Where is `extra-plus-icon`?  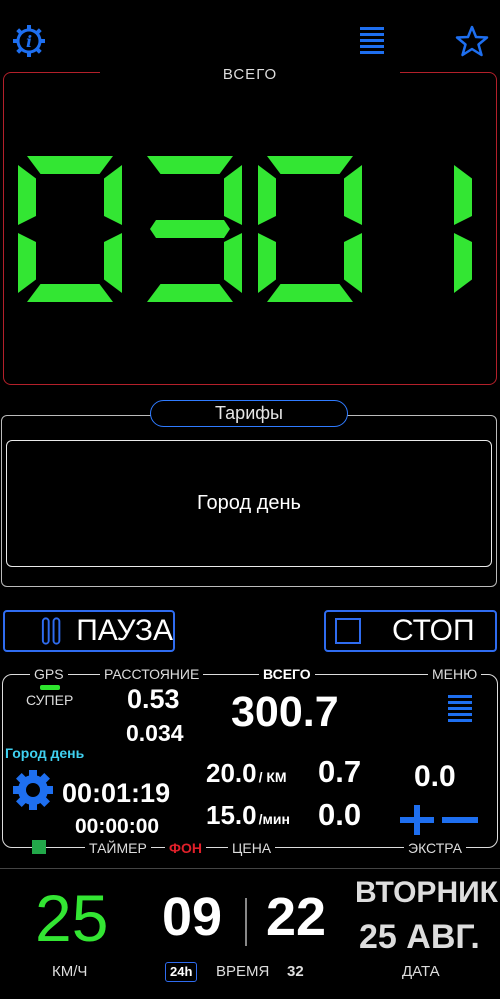 extra-plus-icon is located at coordinates (417, 820).